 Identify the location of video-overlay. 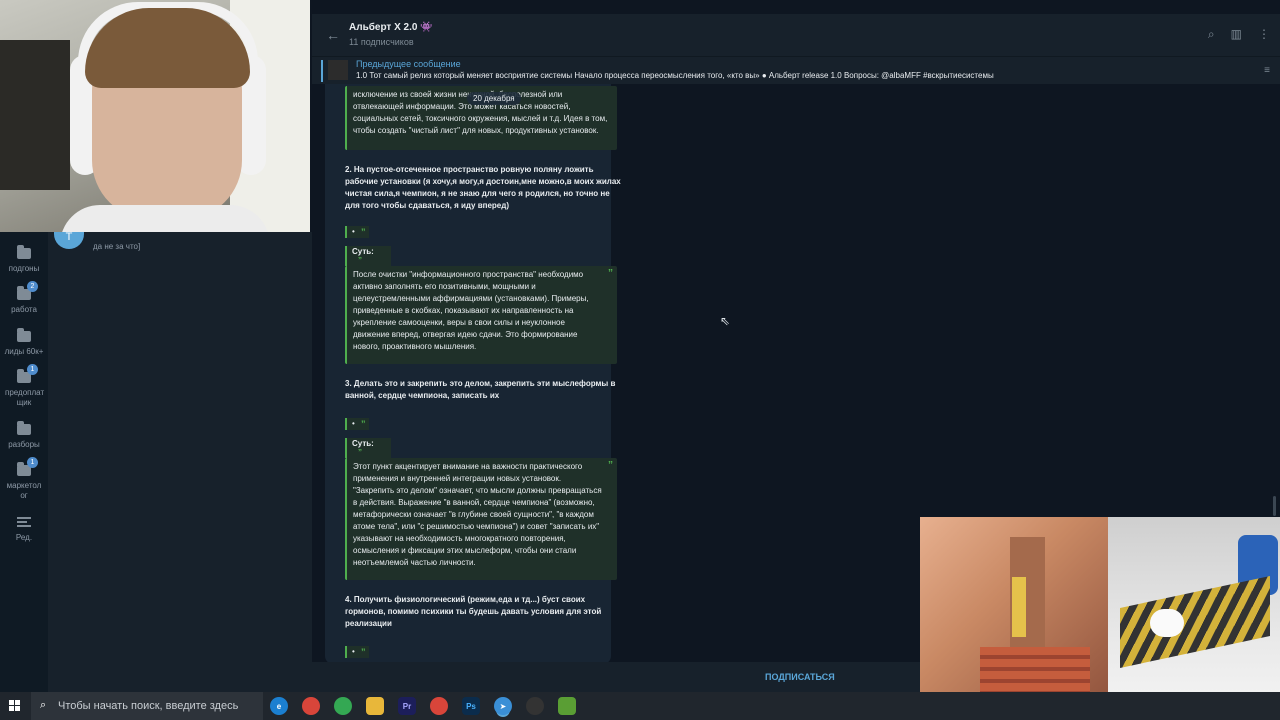
(1100, 618).